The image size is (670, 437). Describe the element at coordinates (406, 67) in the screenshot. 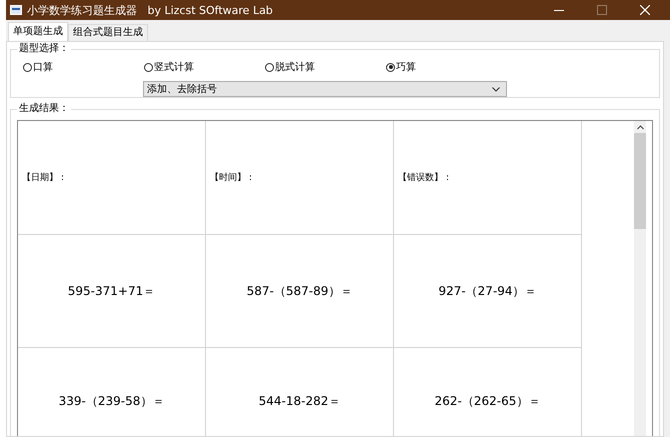

I see `radio-label: 巧算` at that location.